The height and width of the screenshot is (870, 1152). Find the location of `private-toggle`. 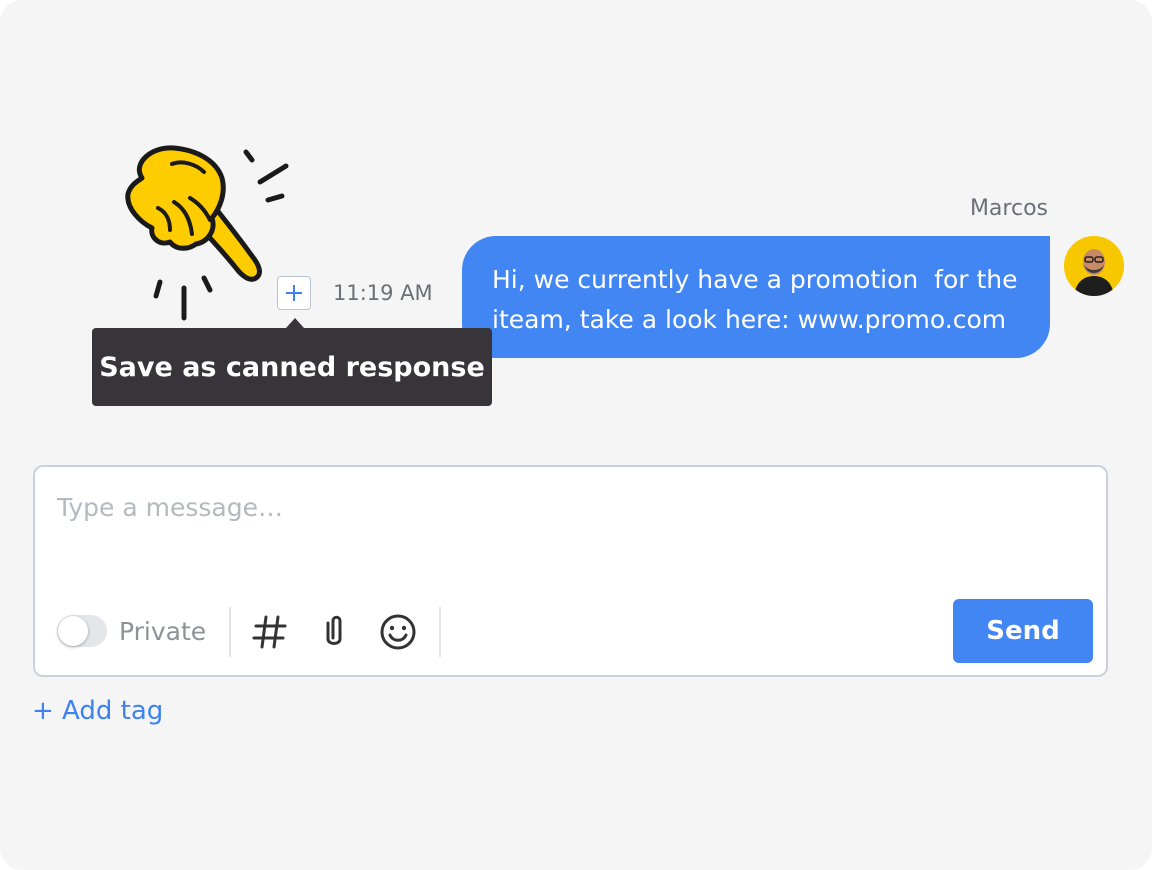

private-toggle is located at coordinates (82, 631).